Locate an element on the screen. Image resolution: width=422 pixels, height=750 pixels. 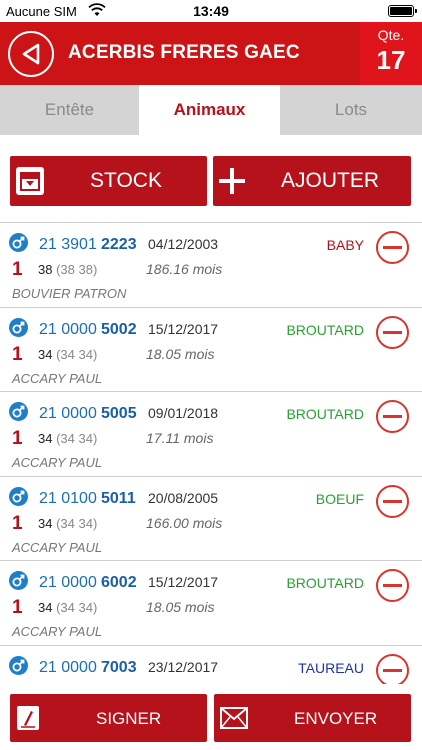
animal-weight: 38 (38 38) is located at coordinates (67, 269).